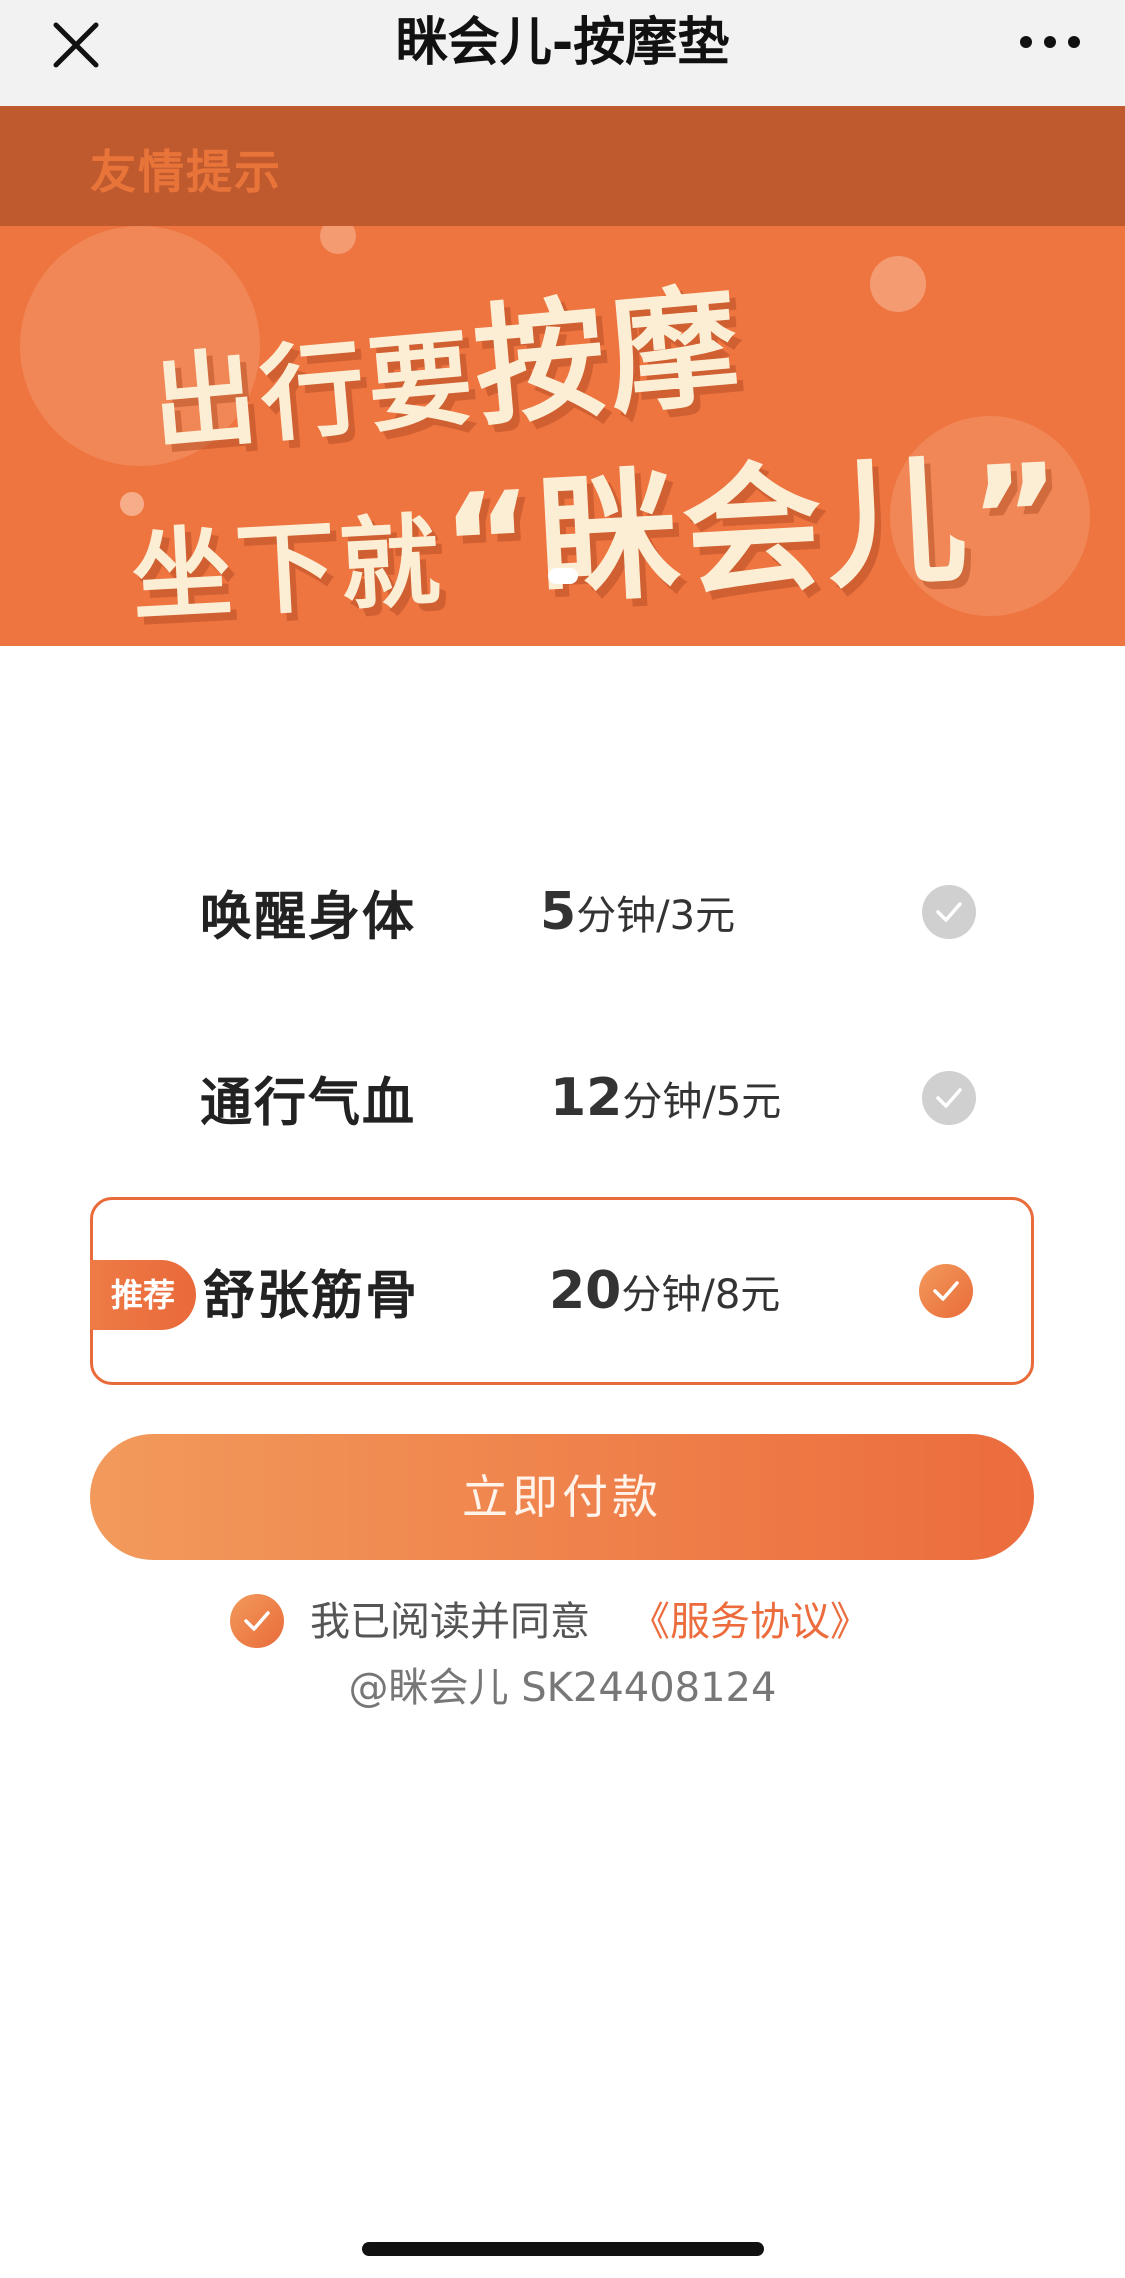 This screenshot has height=2278, width=1125. What do you see at coordinates (311, 1296) in the screenshot?
I see `option-name: 舒张筋骨` at bounding box center [311, 1296].